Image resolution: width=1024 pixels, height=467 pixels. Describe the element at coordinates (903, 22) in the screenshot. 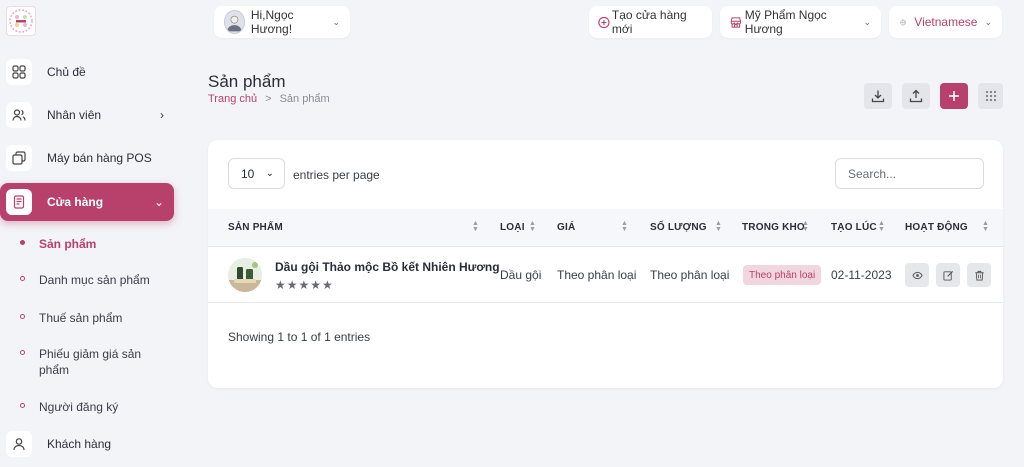

I see `globe-icon` at that location.